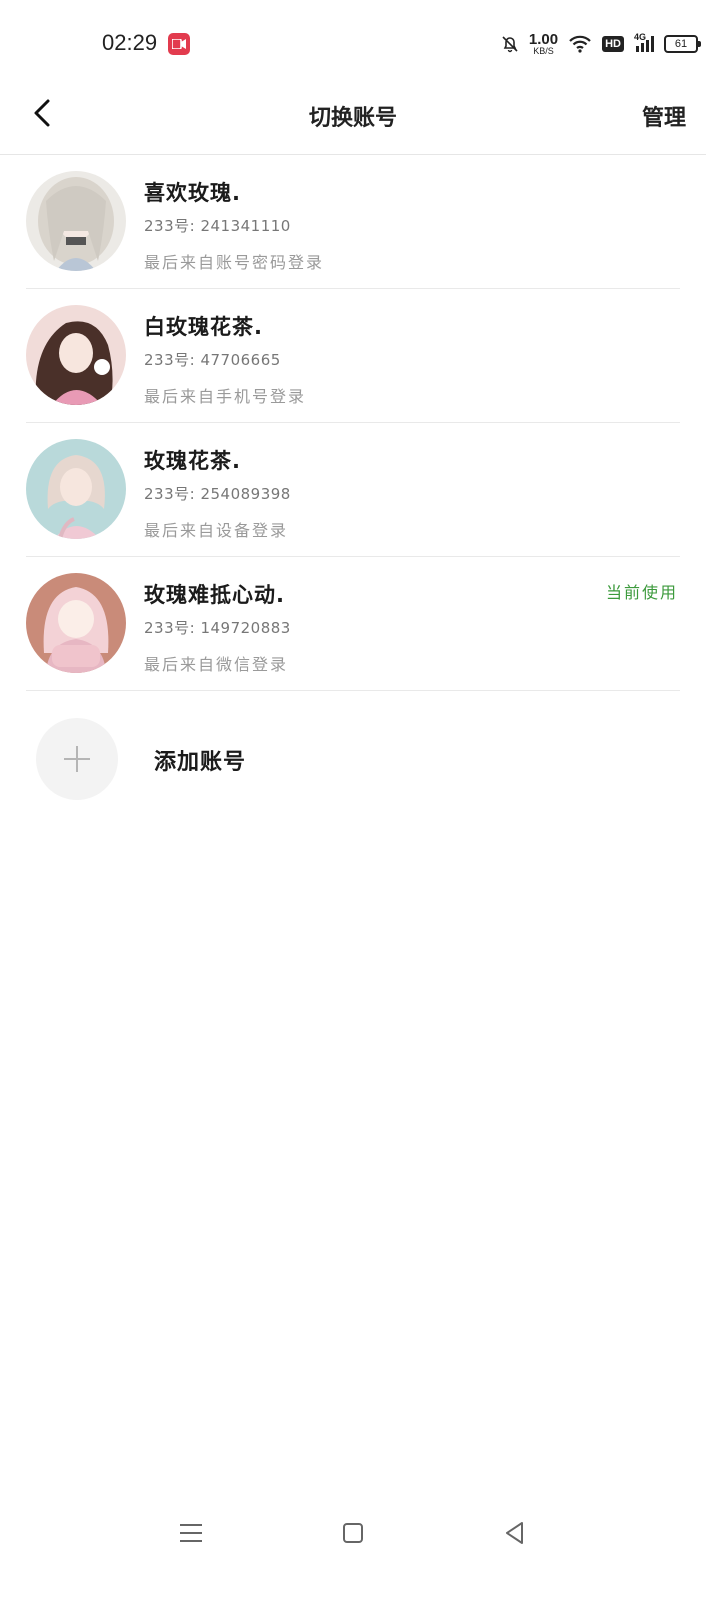  I want to click on net-speed: 1.00 KB/S, so click(543, 44).